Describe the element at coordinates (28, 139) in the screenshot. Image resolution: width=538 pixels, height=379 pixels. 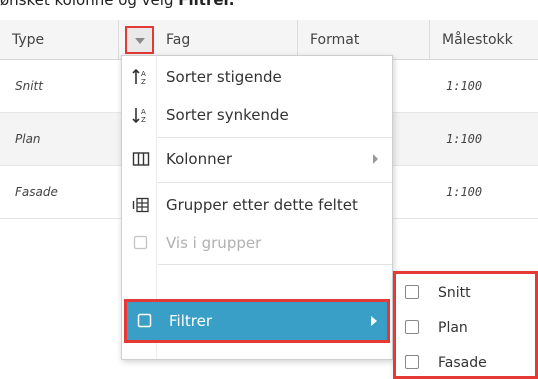
I see `cell-type: Plan` at that location.